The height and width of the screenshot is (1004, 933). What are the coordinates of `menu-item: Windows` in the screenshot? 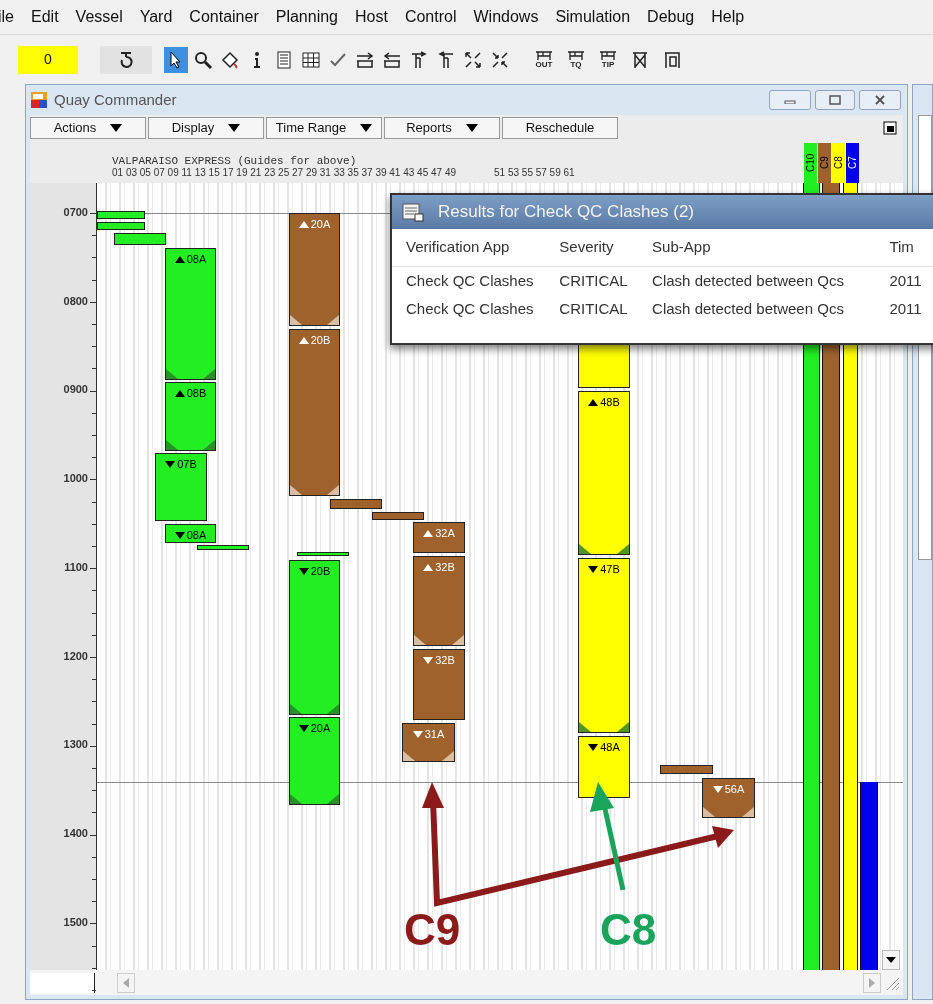 It's located at (506, 17).